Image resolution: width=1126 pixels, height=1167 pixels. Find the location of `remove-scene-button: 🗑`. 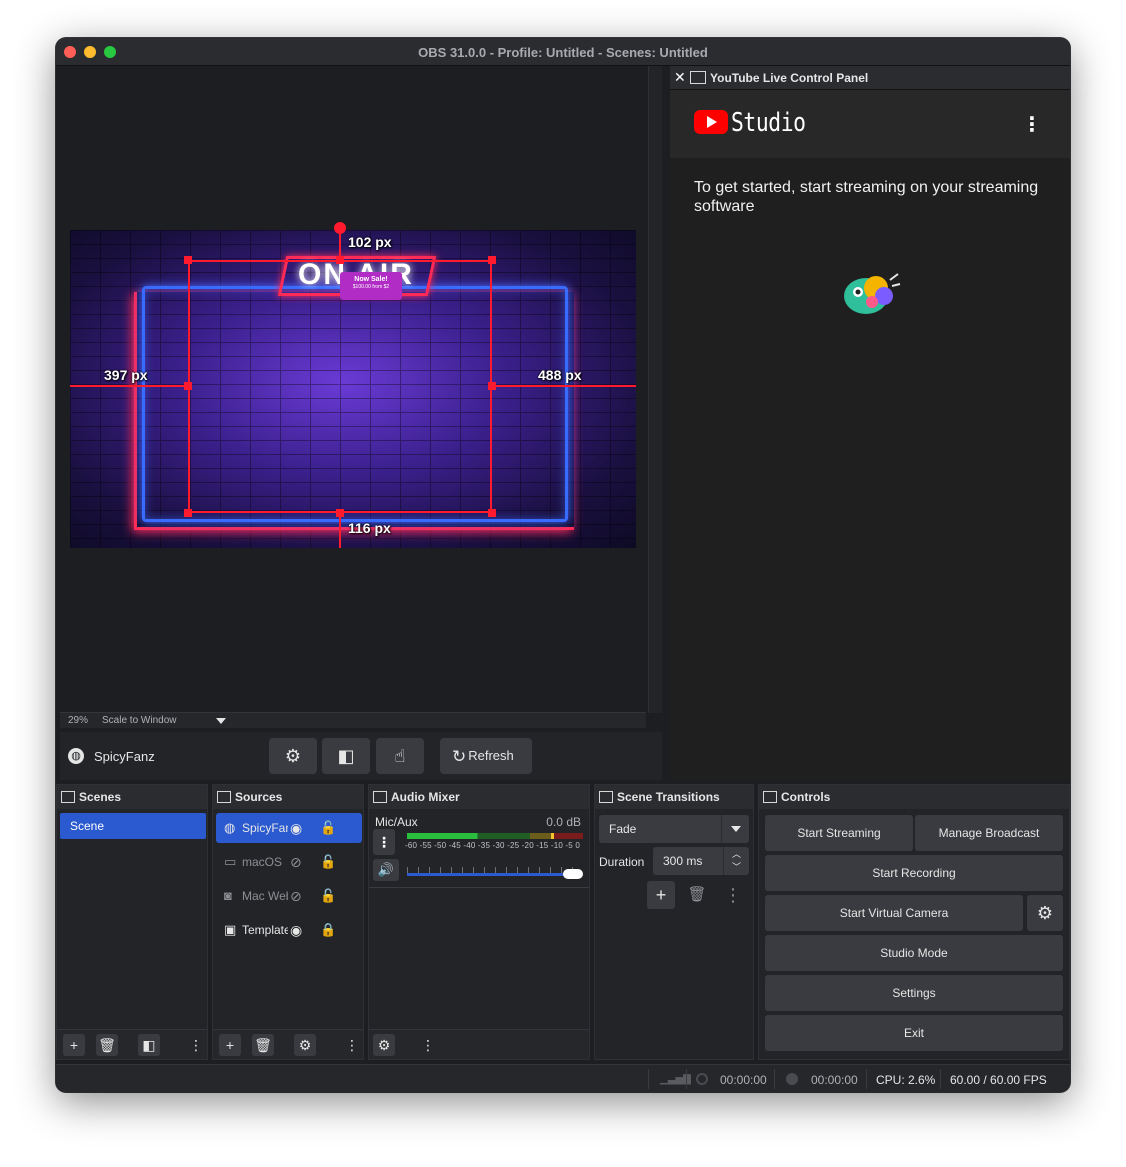

remove-scene-button: 🗑 is located at coordinates (107, 1045).